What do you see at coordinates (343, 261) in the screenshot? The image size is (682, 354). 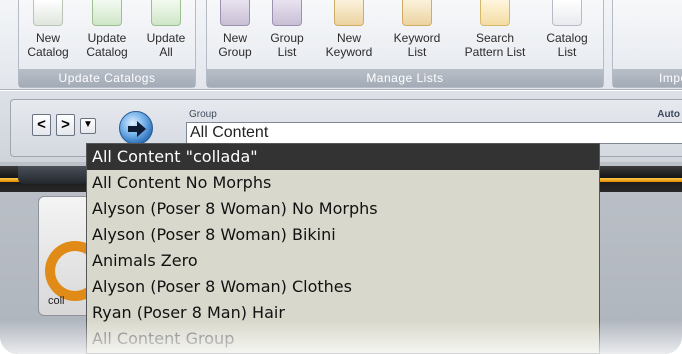 I see `list-item: Animals Zero` at bounding box center [343, 261].